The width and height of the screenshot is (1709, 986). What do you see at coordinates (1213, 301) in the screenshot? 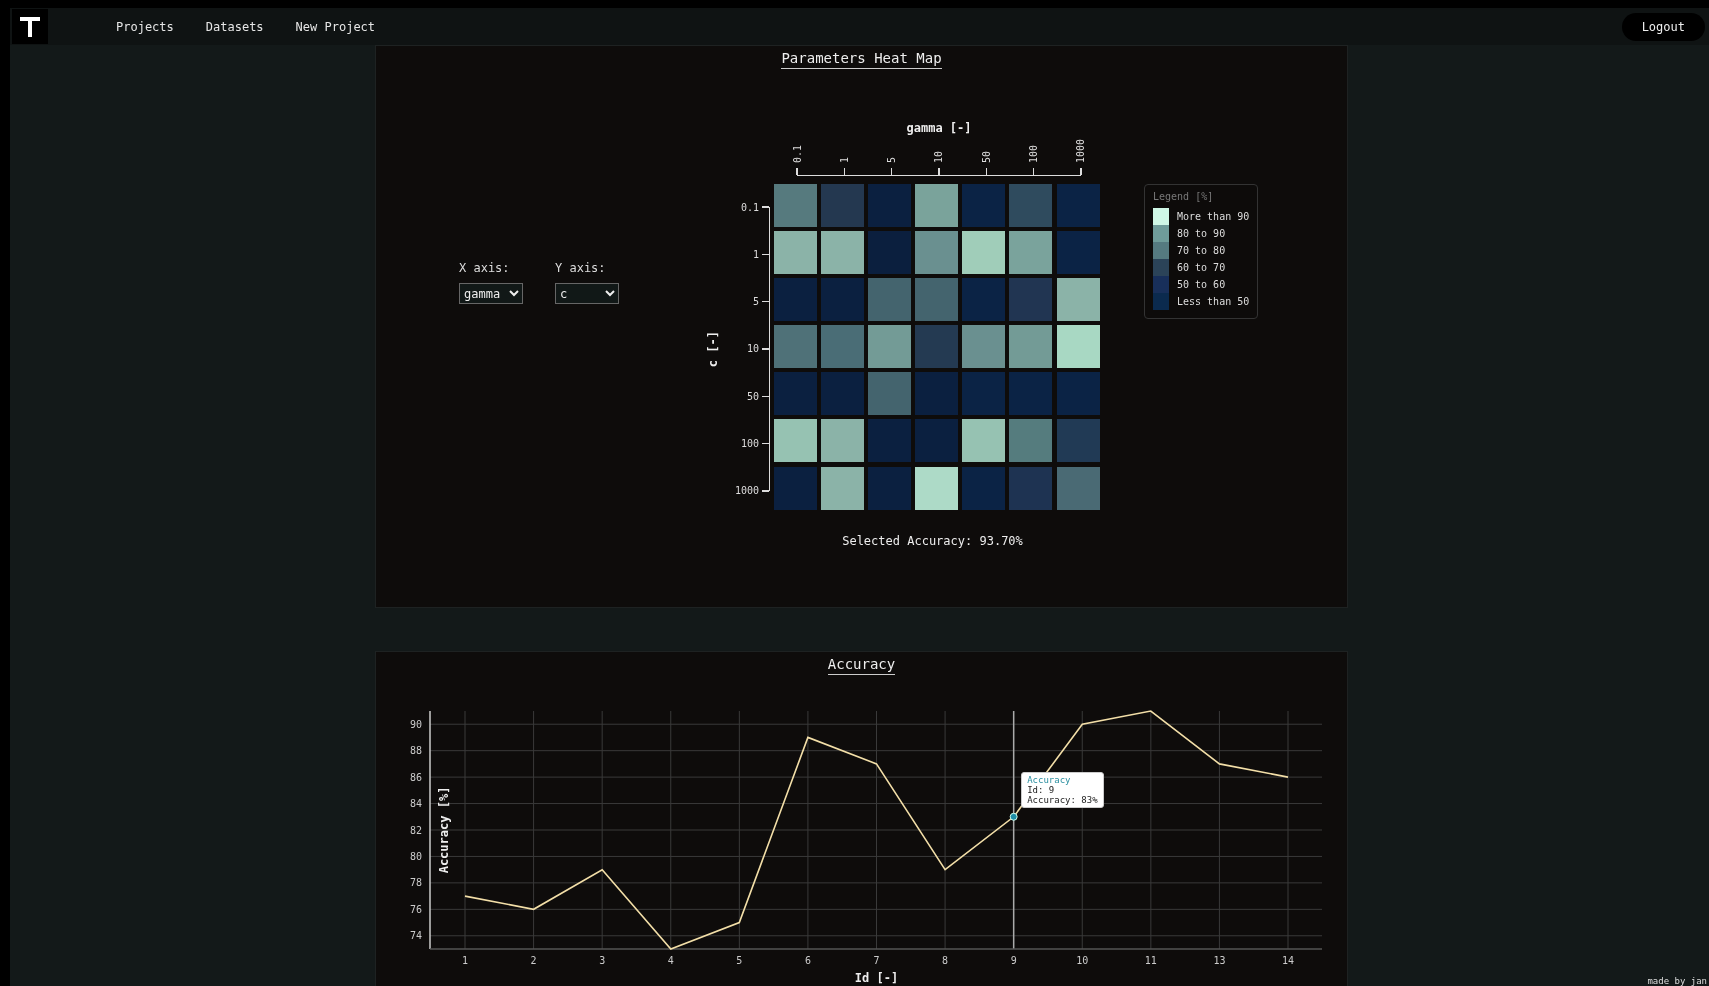
I see `legend-label: Less than 50` at bounding box center [1213, 301].